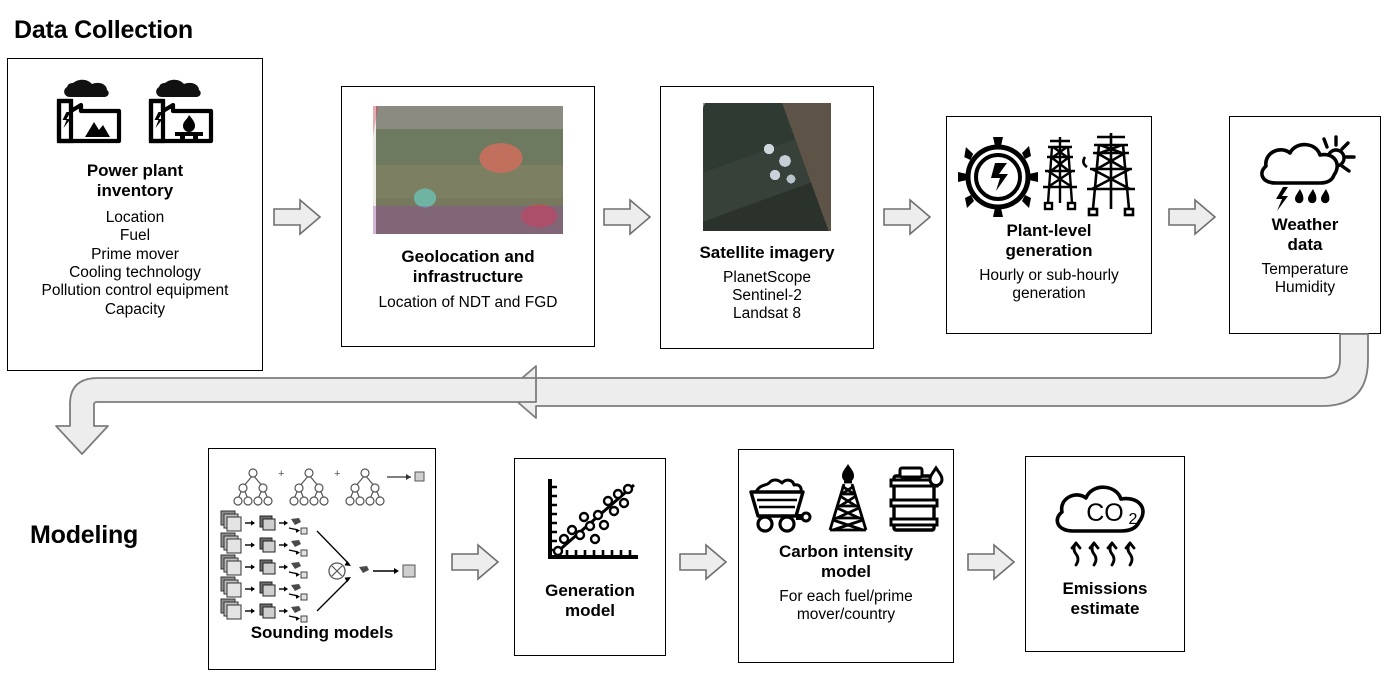 The height and width of the screenshot is (678, 1390). I want to click on box-title-plant-level-generation: Plant-level generation, so click(1049, 240).